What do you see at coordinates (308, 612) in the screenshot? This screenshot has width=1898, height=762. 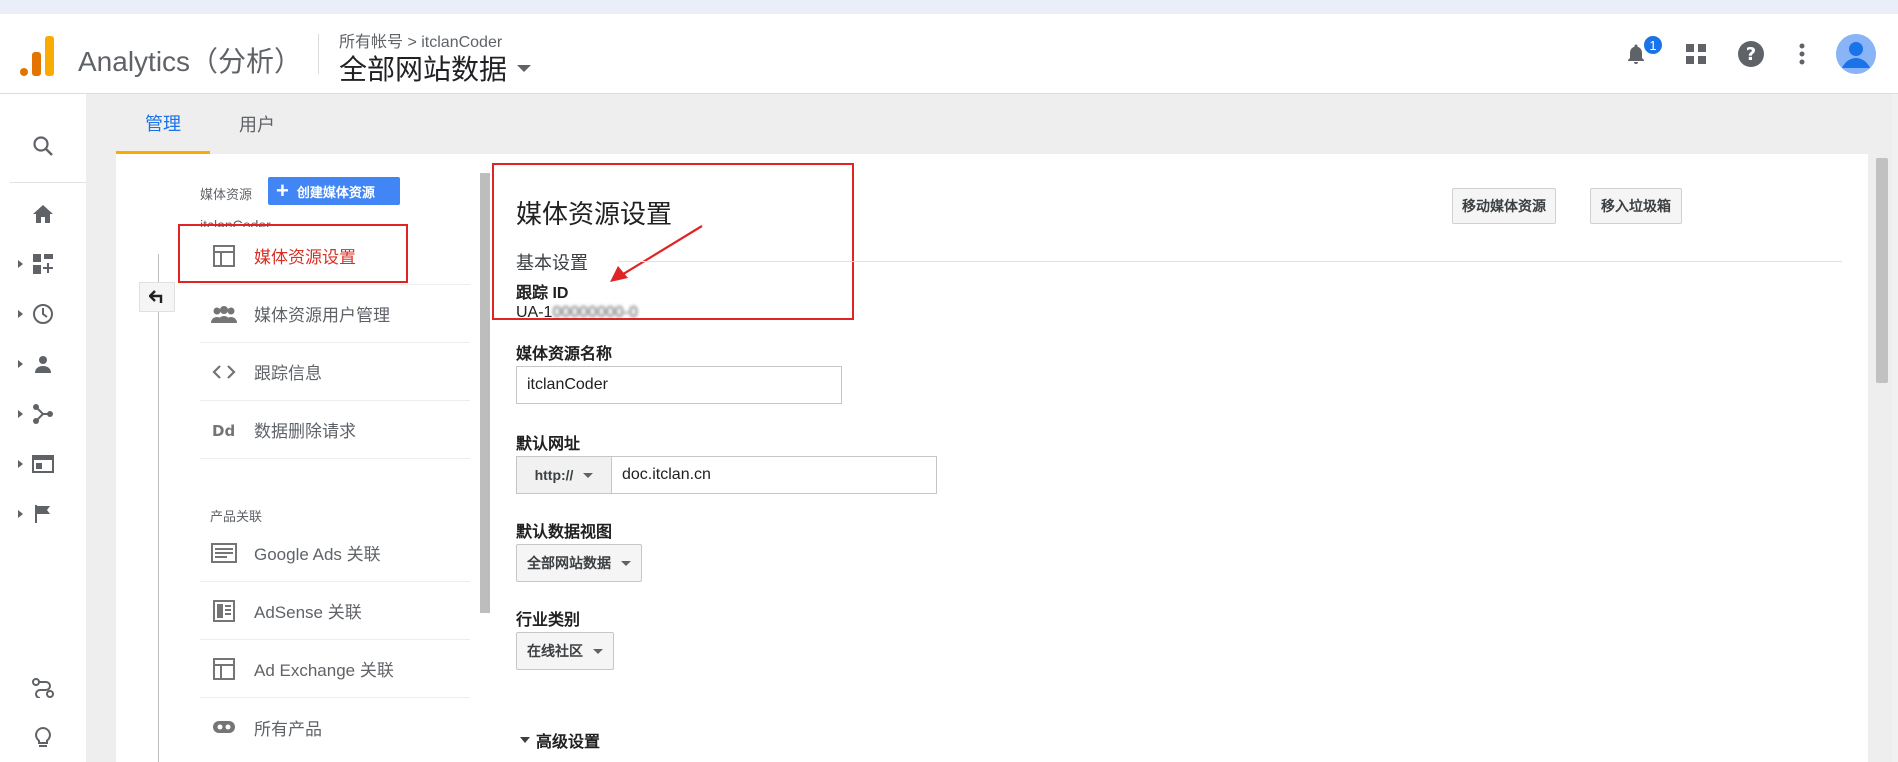 I see `nav-label: AdSense 关联` at bounding box center [308, 612].